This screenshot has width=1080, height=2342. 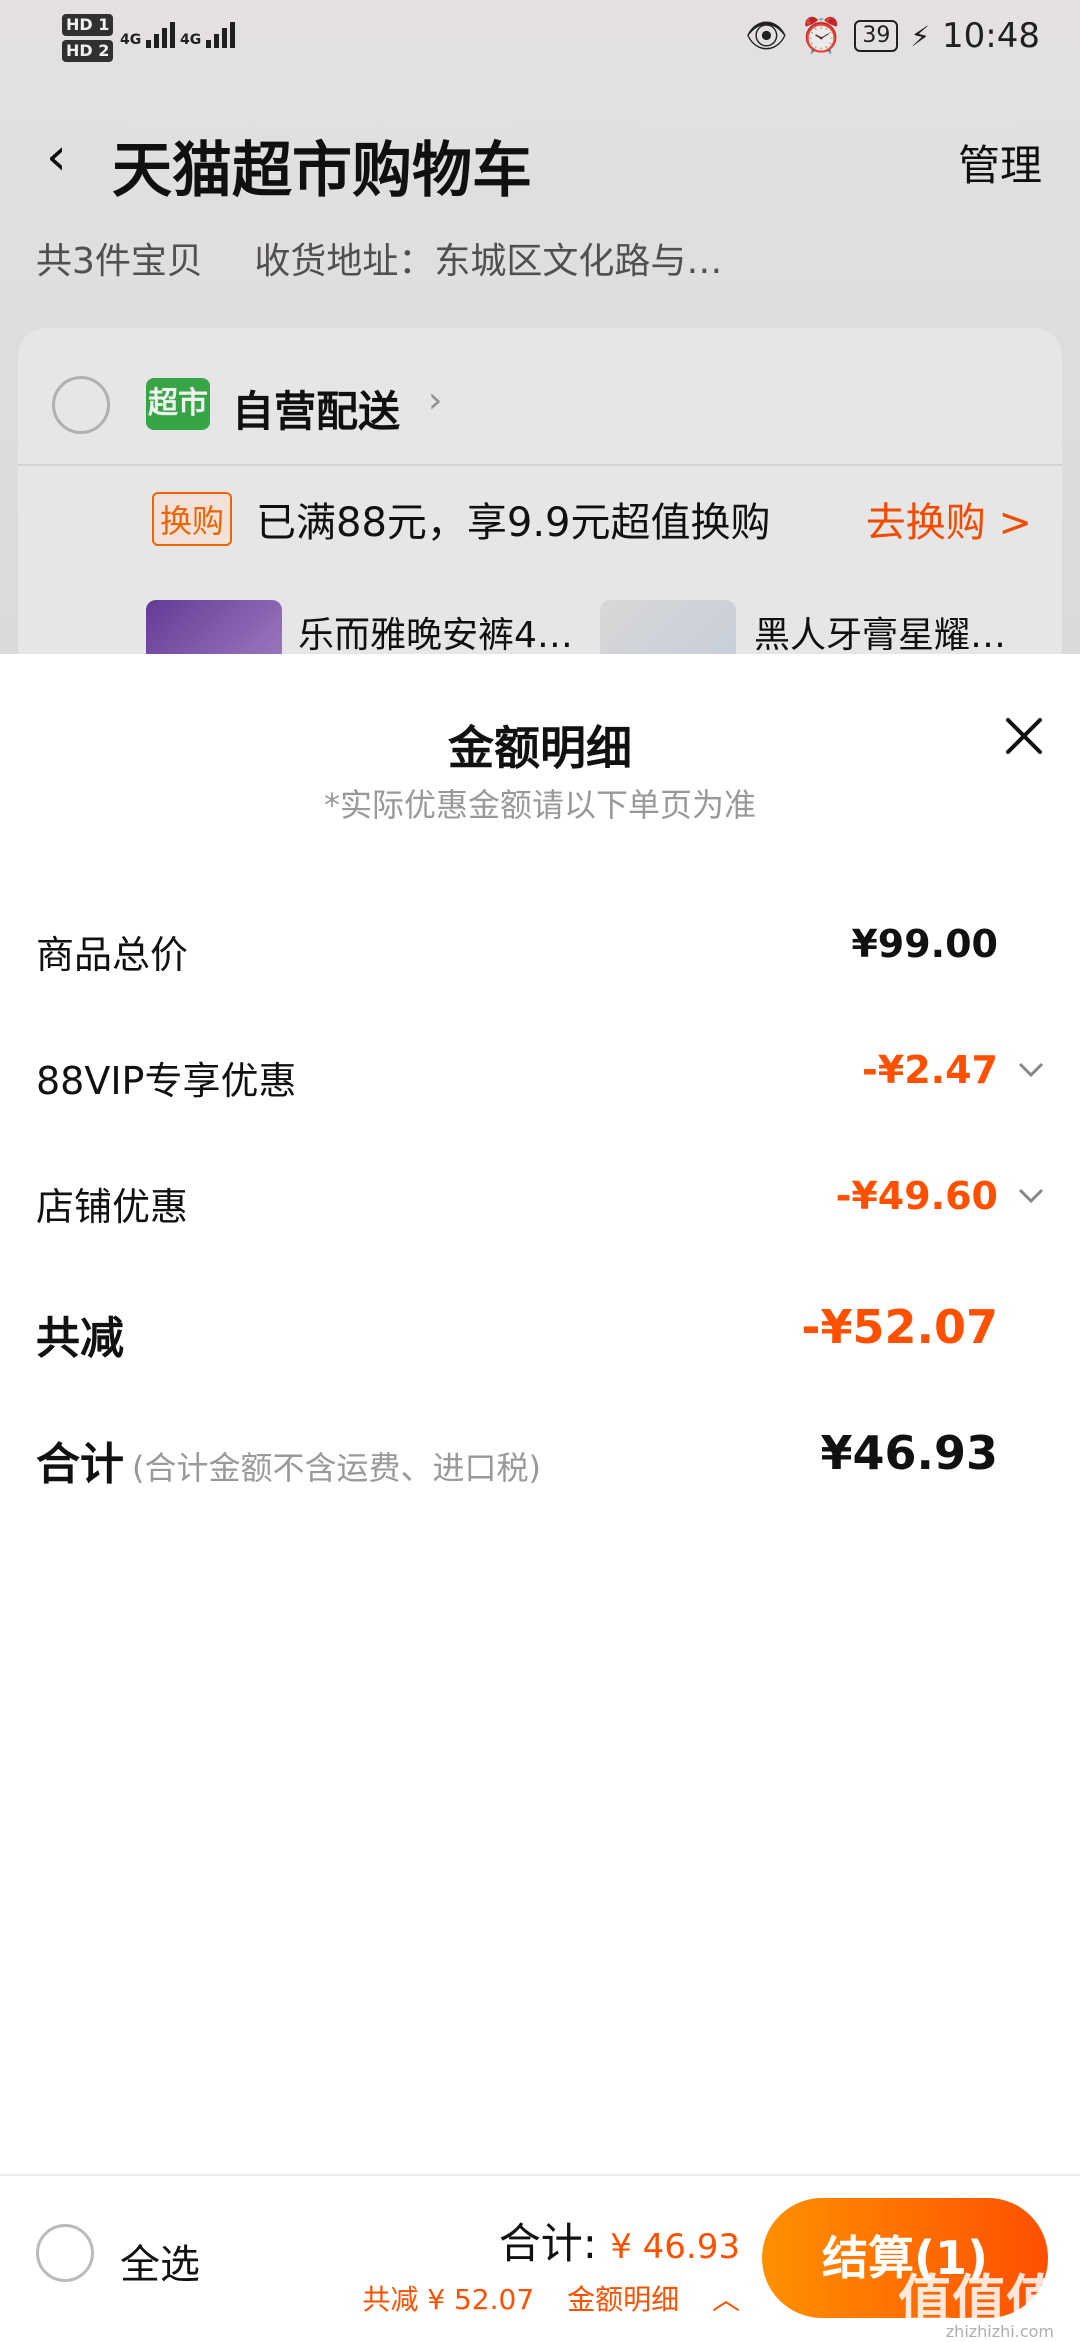 What do you see at coordinates (541, 1073) in the screenshot?
I see `row-vip-discount: 88VIP专享优惠 -¥2.47` at bounding box center [541, 1073].